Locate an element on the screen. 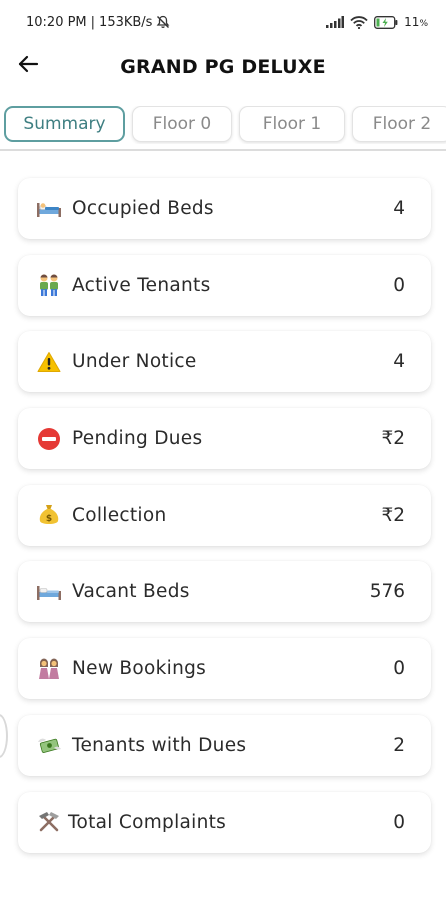  back-arrow-icon is located at coordinates (28, 66).